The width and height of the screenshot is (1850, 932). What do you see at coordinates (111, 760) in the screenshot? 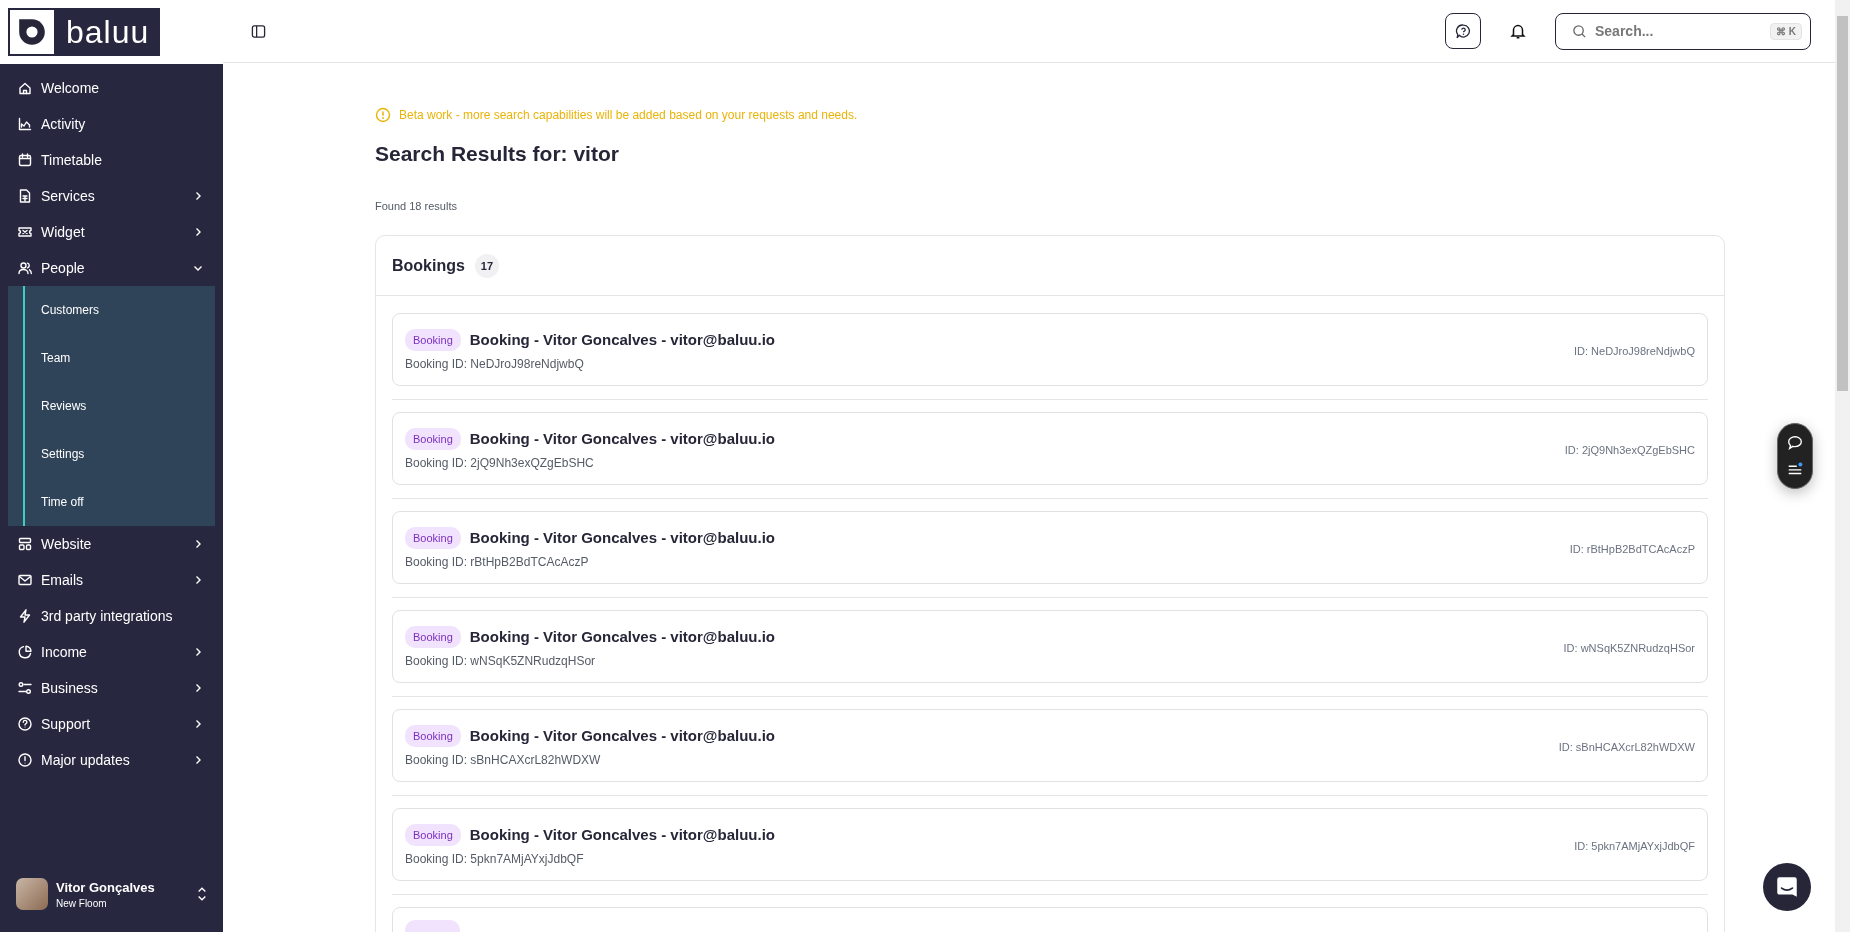
I see `nav-item: Major updates` at bounding box center [111, 760].